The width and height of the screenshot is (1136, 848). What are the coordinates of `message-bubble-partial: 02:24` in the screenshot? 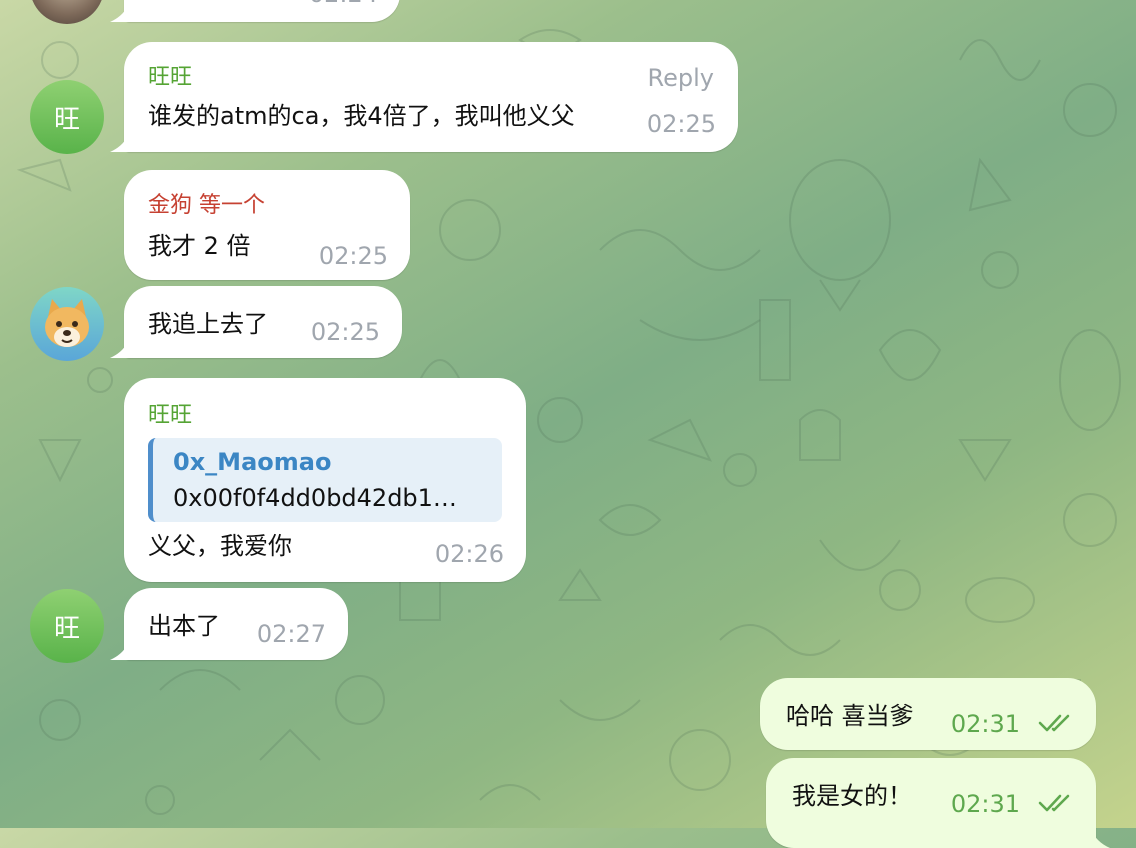 It's located at (262, 11).